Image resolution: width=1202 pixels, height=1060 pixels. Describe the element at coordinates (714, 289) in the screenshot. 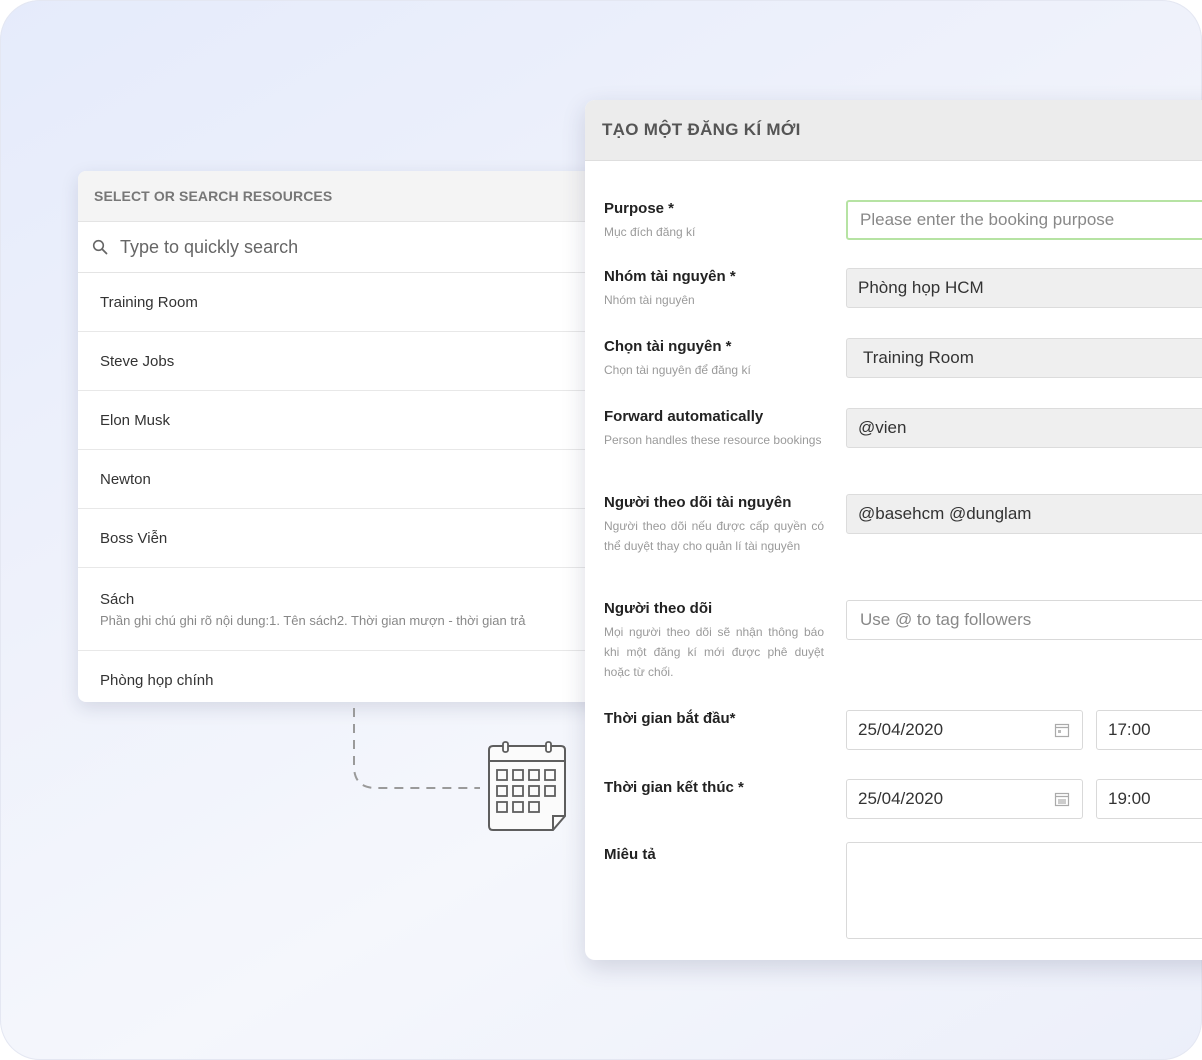

I see `resource-group-label-block: Nhóm tài nguyên * Nhóm tài nguyên` at that location.